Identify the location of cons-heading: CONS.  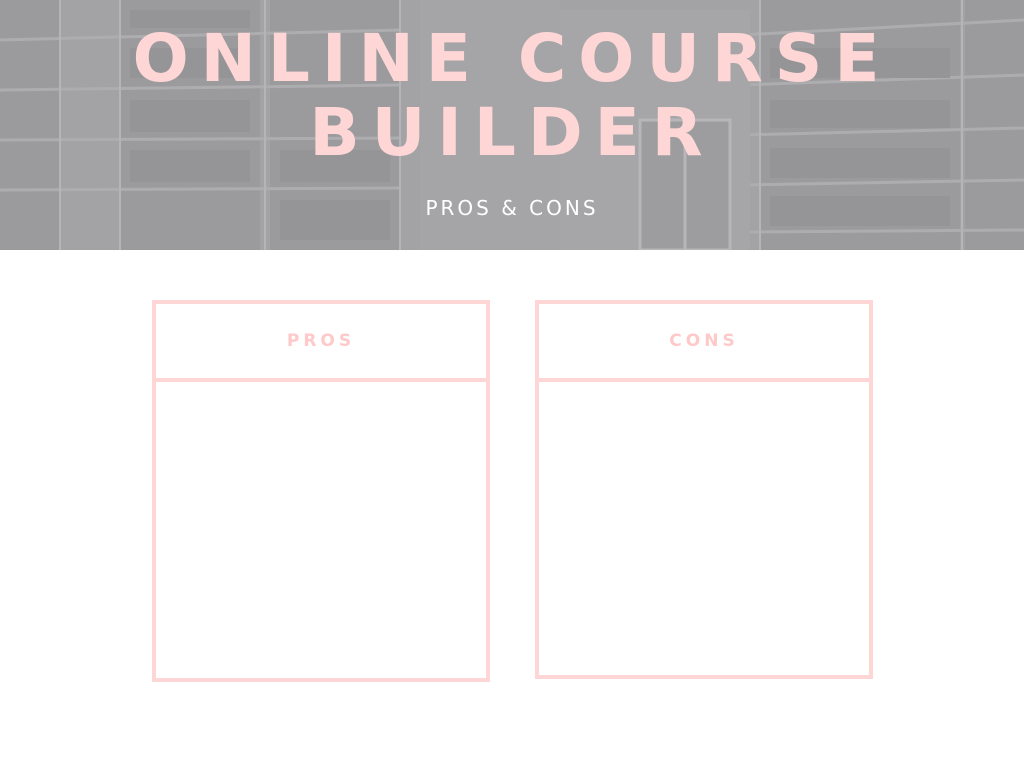
(704, 341).